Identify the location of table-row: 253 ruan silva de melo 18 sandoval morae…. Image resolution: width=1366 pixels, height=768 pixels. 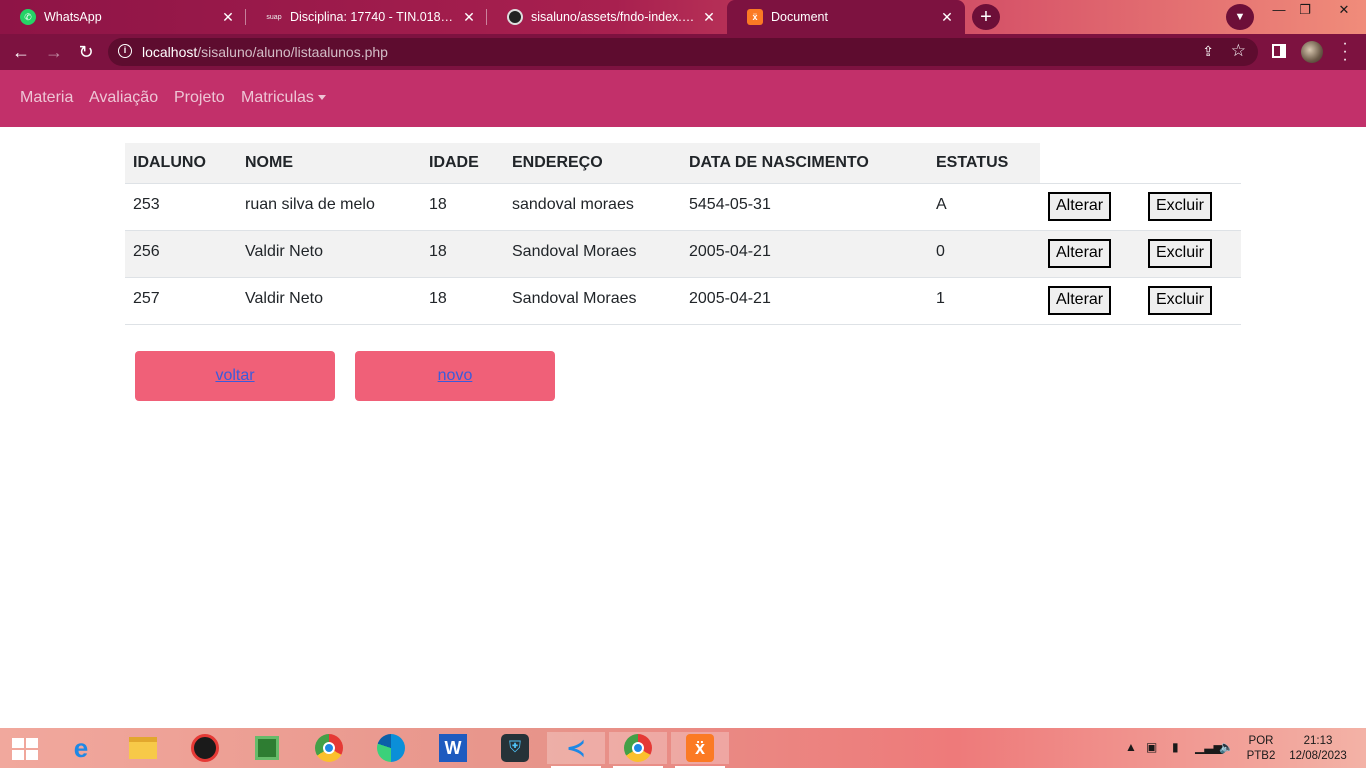
(683, 206).